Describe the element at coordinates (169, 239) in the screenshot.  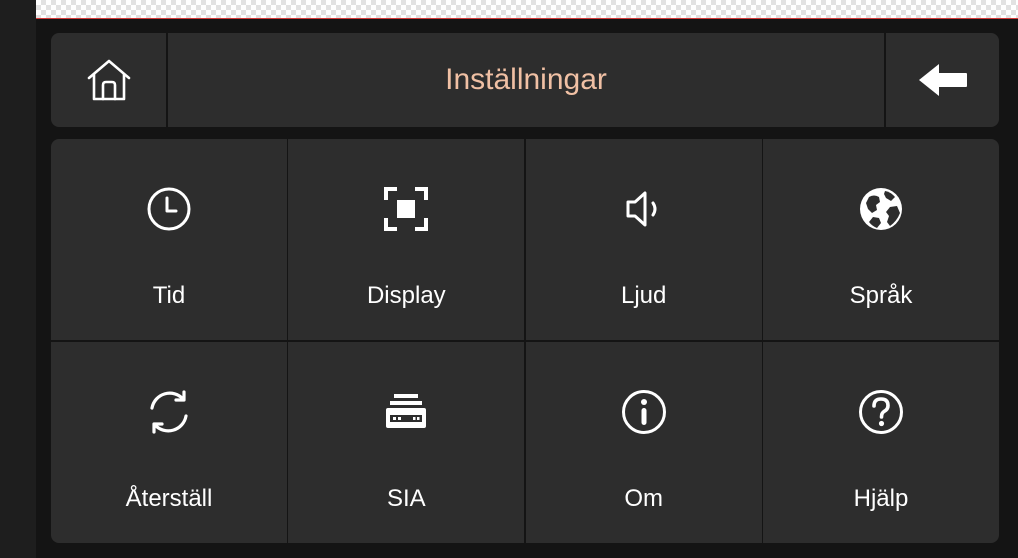
I see `tile-time: Tid` at that location.